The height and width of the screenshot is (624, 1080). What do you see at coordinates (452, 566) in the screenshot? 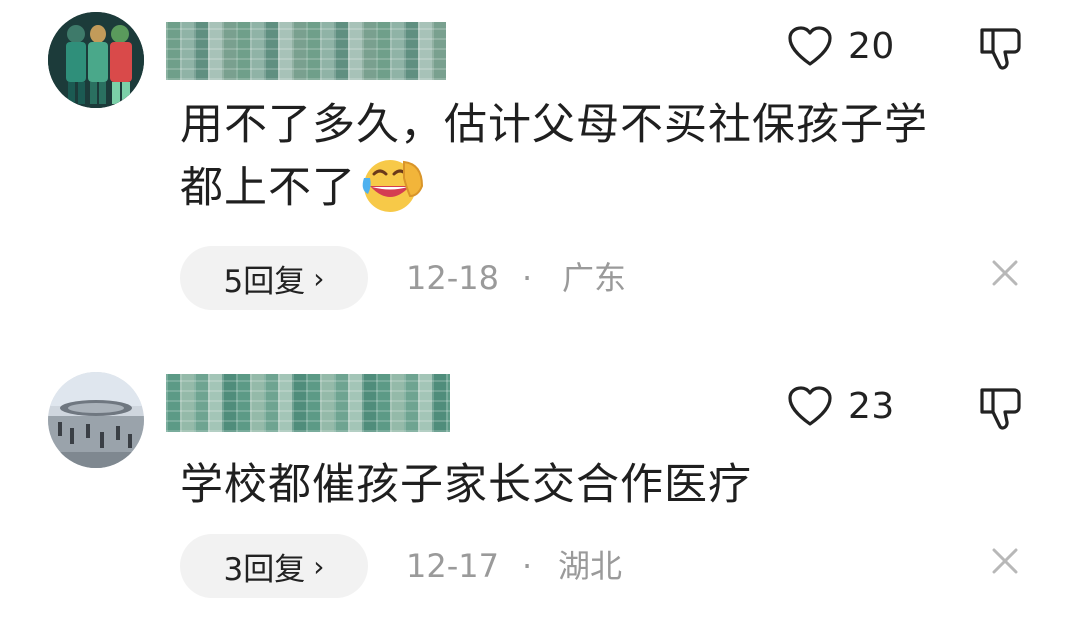
I see `comment-date: 12-17` at bounding box center [452, 566].